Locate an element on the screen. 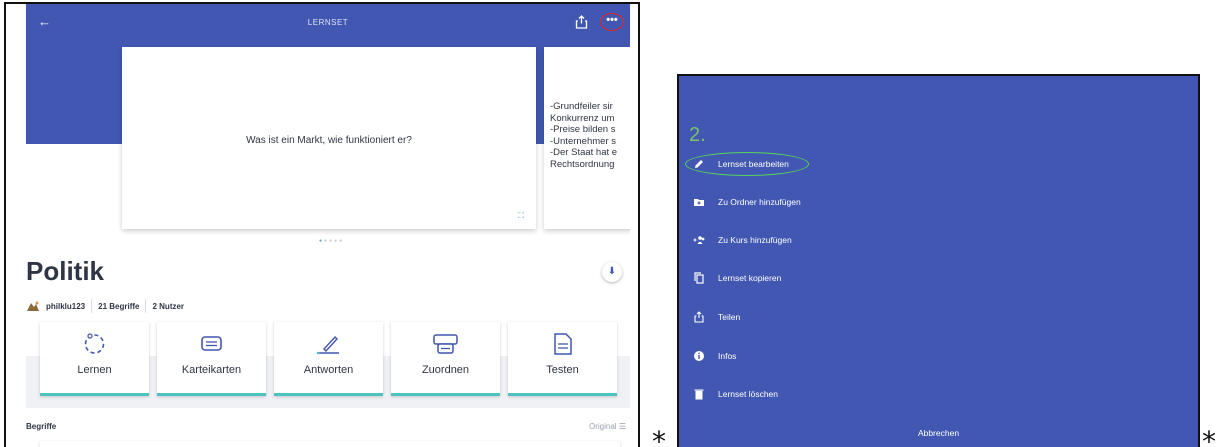 The image size is (1224, 447). info-icon is located at coordinates (699, 356).